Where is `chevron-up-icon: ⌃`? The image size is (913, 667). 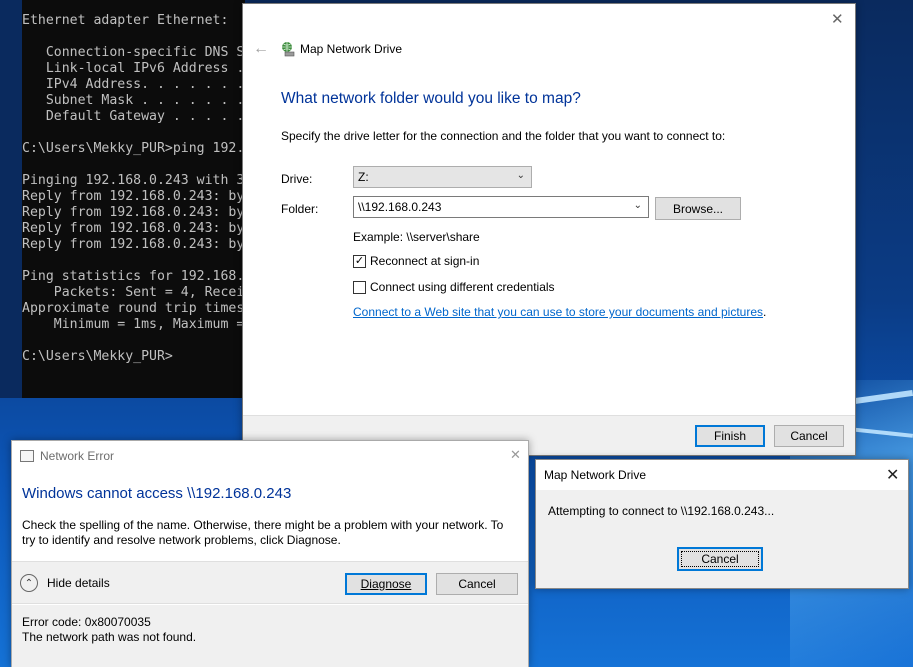
chevron-up-icon: ⌃ is located at coordinates (29, 583).